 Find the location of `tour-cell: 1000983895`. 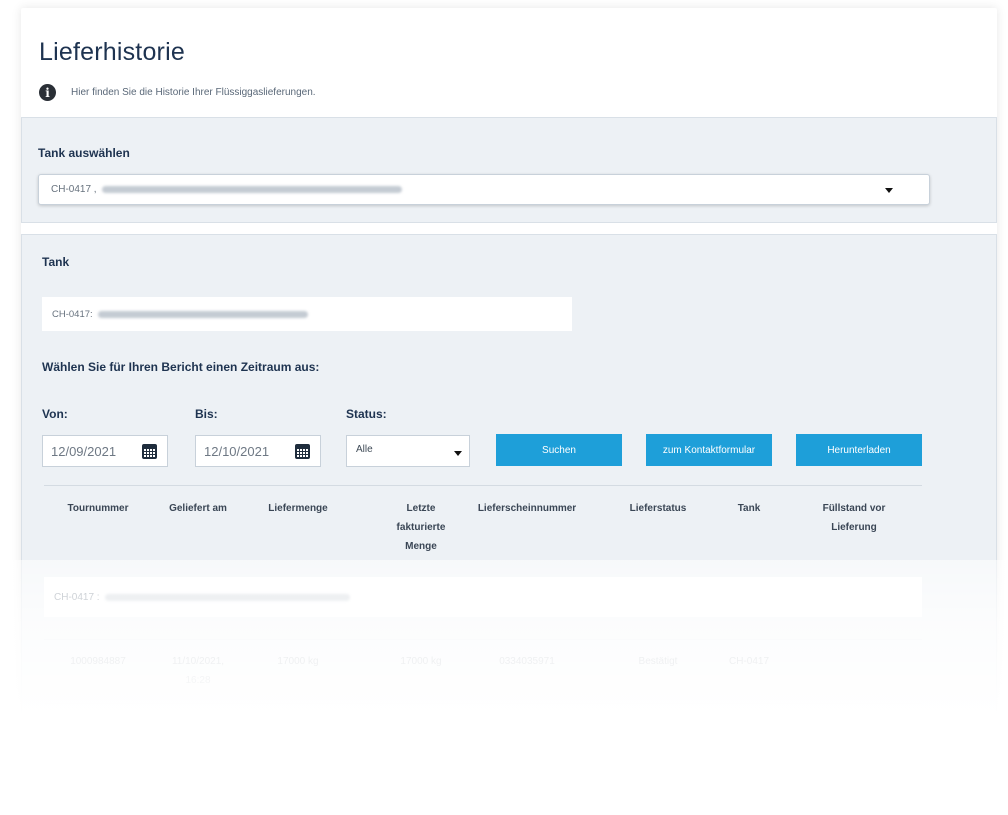

tour-cell: 1000983895 is located at coordinates (98, 725).